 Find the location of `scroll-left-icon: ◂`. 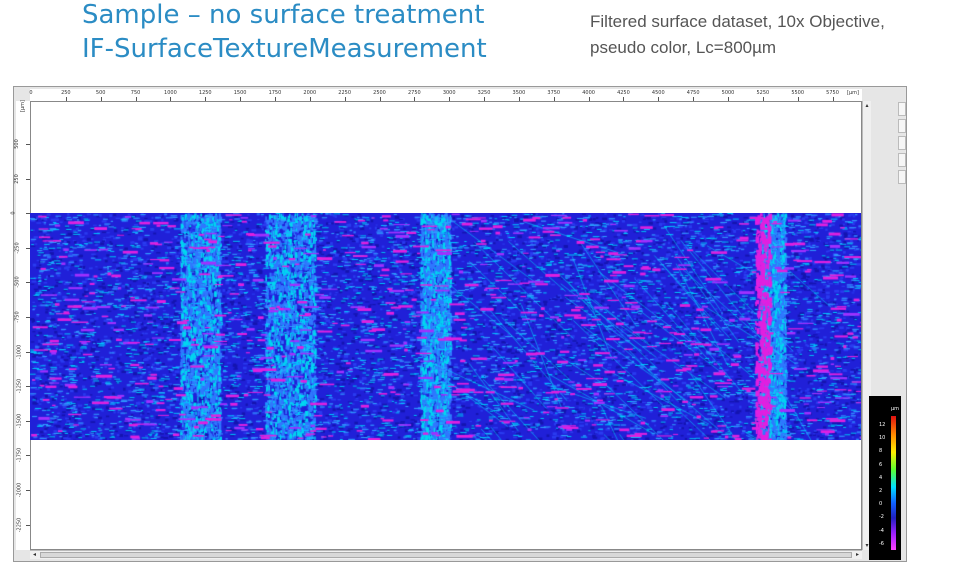

scroll-left-icon: ◂ is located at coordinates (34, 555).